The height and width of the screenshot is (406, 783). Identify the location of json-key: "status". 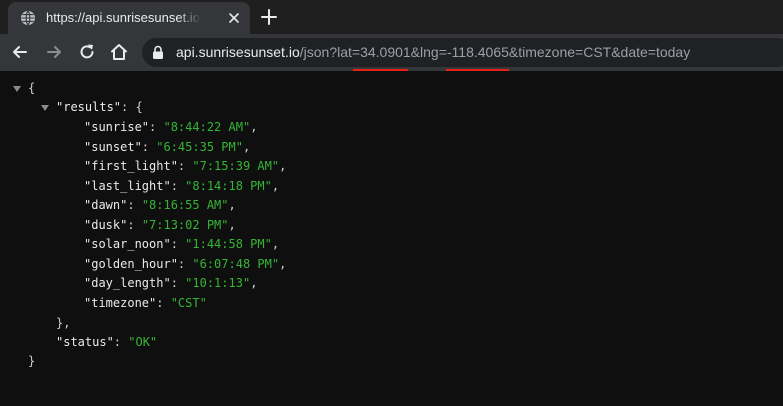
(85, 342).